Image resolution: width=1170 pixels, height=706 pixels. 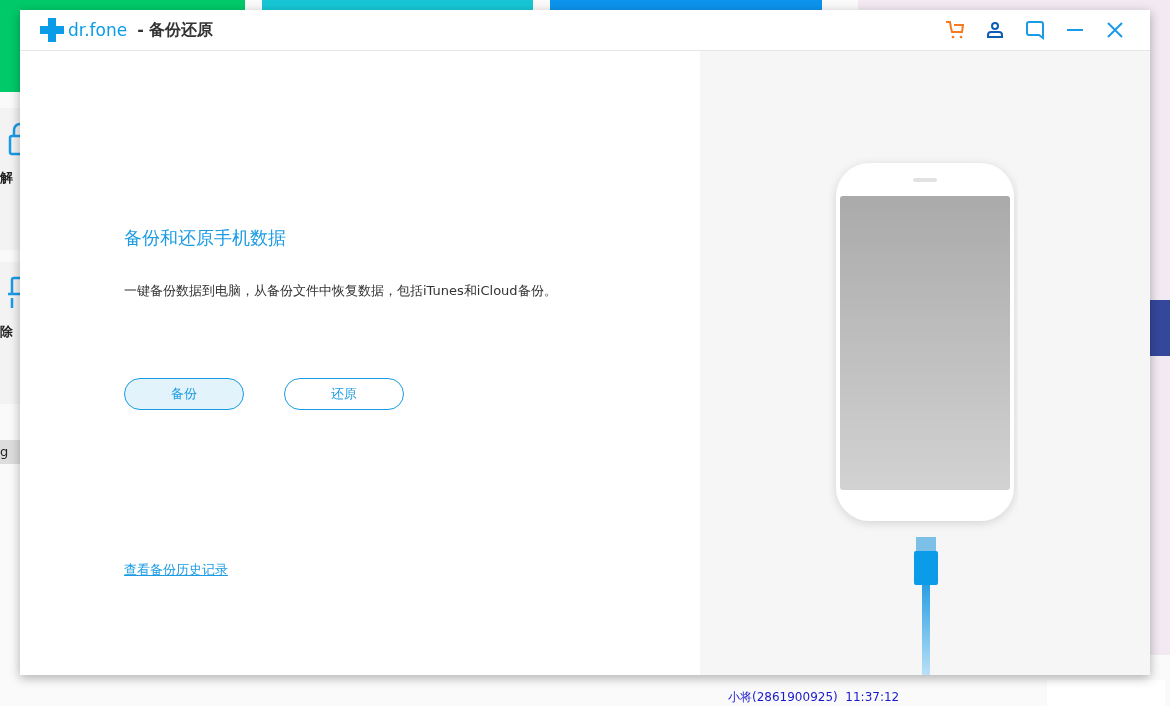 I want to click on history-link: 查看备份历史记录, so click(x=176, y=570).